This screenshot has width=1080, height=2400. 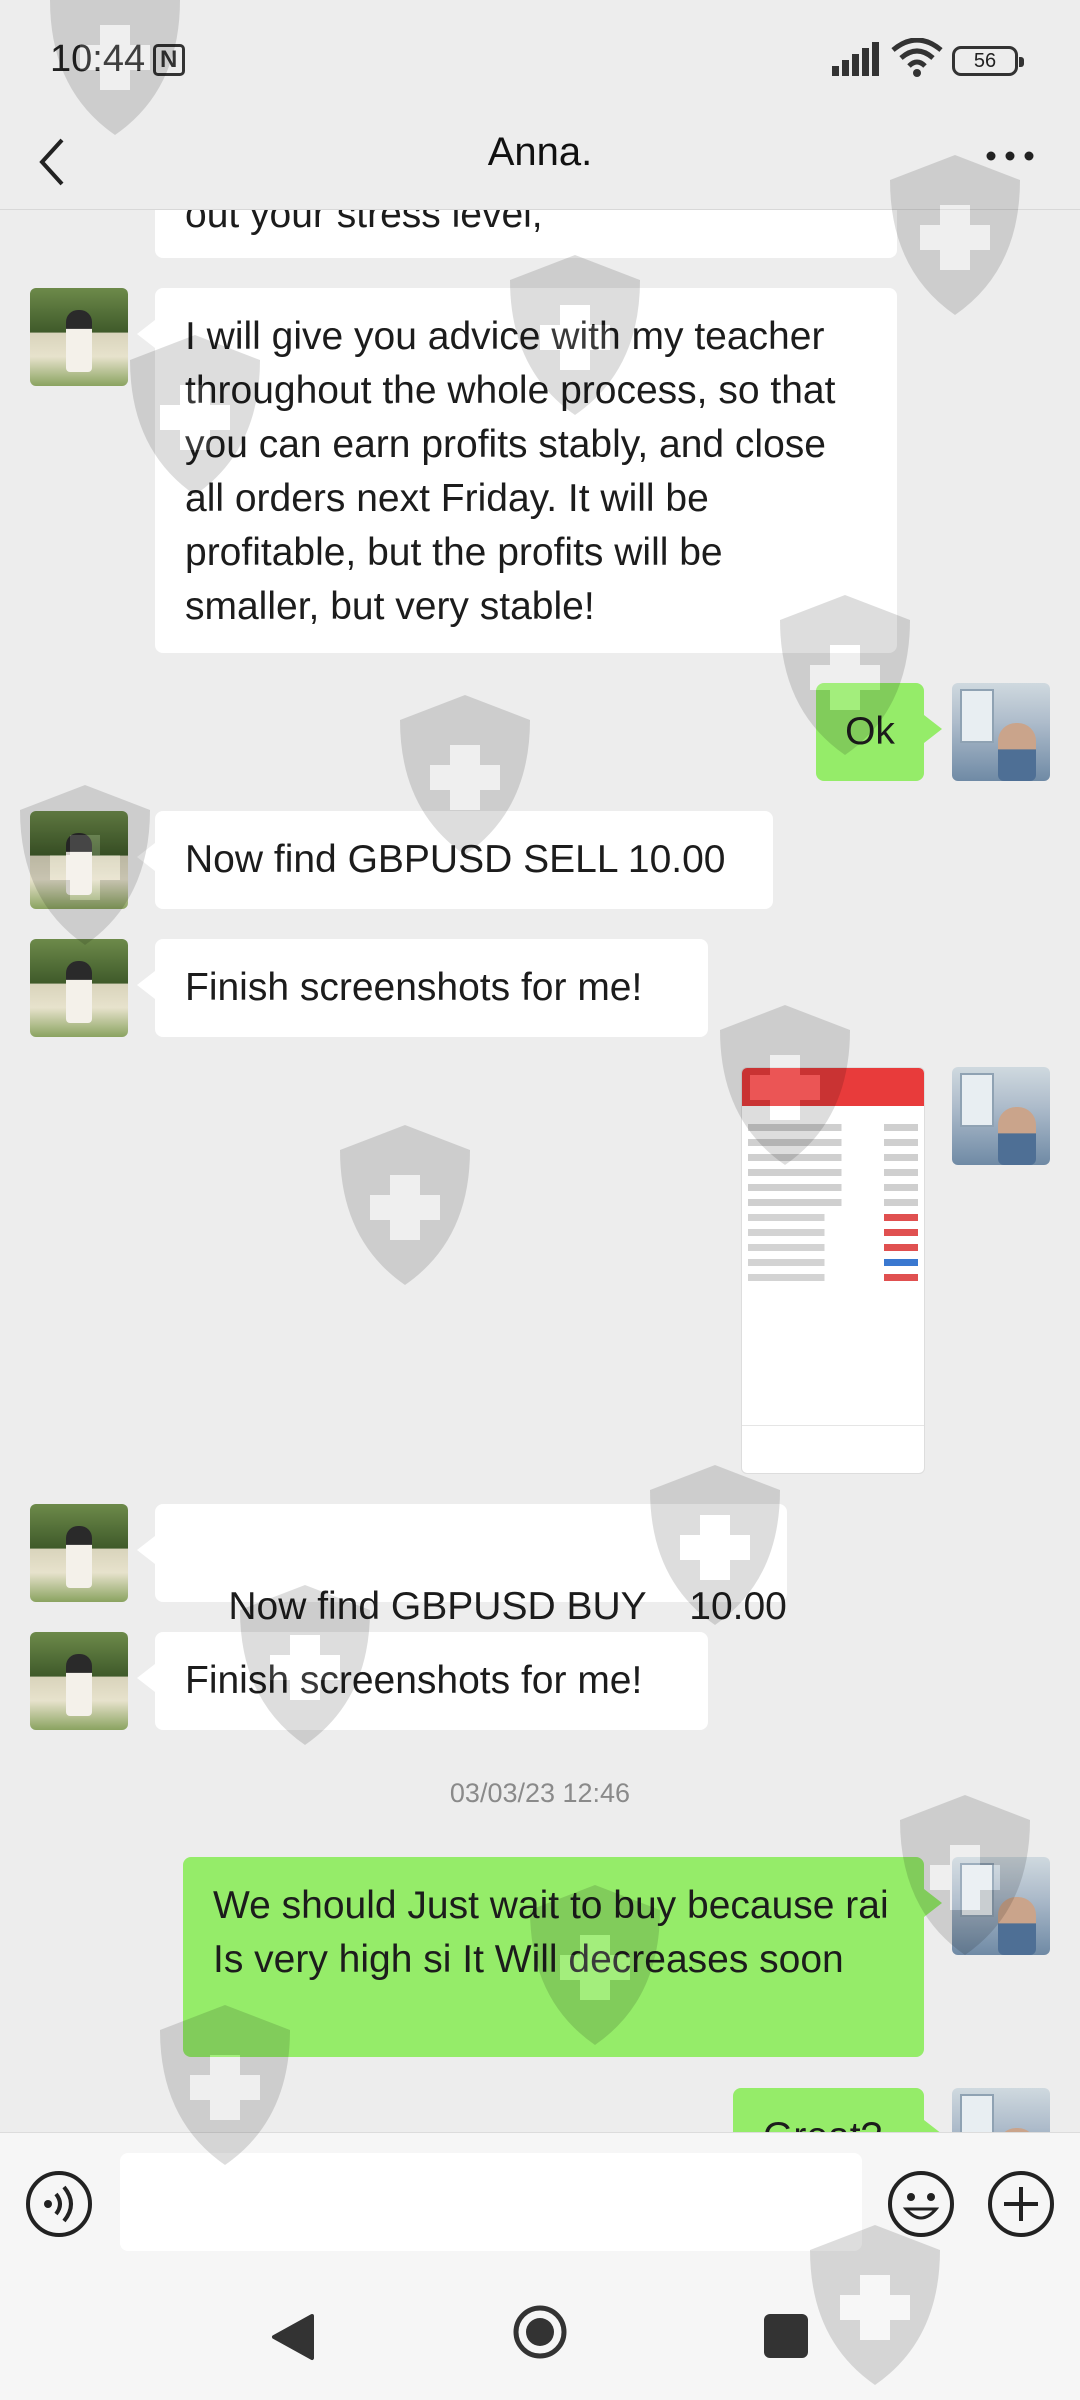 What do you see at coordinates (917, 57) in the screenshot?
I see `wifi-icon` at bounding box center [917, 57].